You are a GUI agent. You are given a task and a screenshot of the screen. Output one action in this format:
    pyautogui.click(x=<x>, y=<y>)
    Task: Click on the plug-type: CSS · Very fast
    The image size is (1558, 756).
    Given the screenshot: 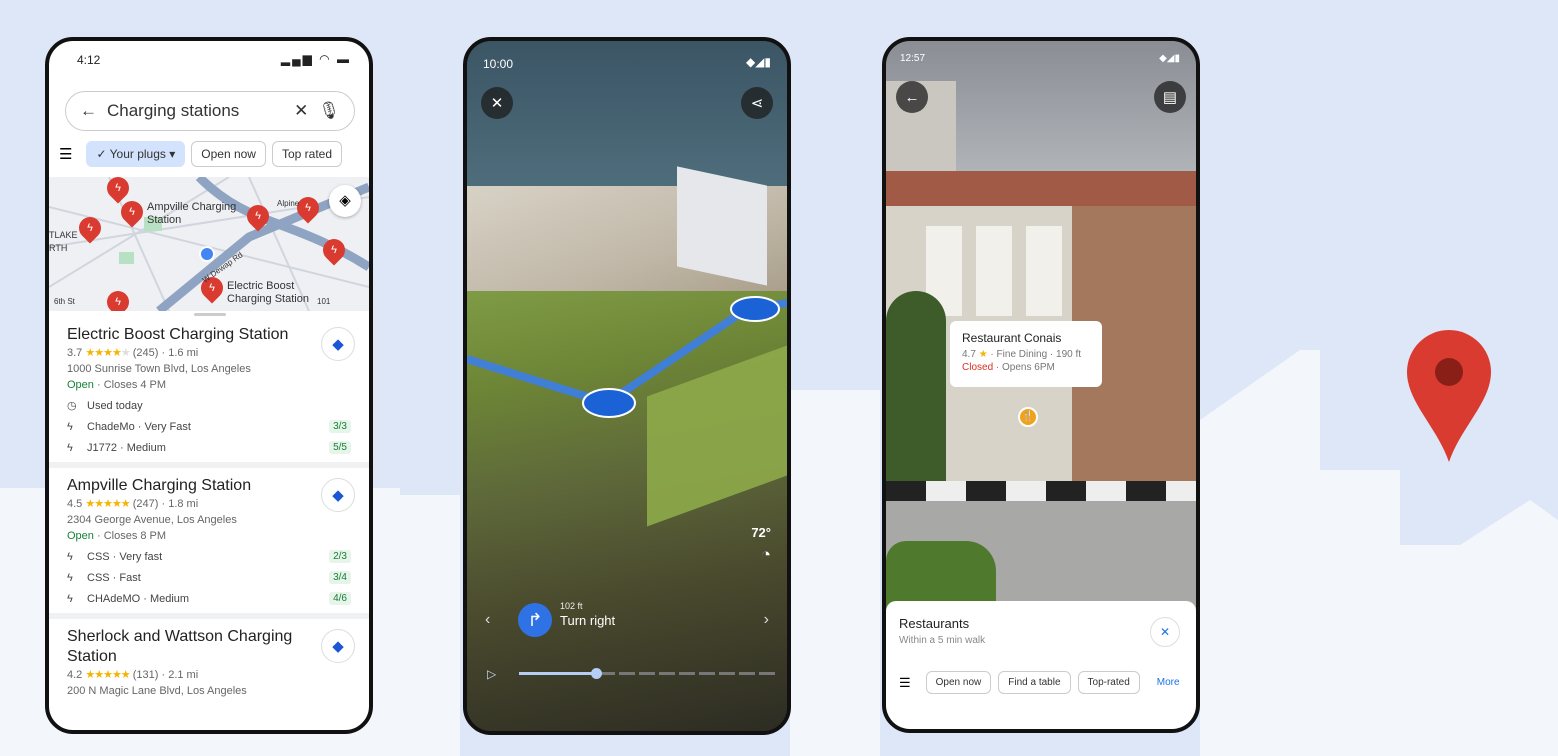 What is the action you would take?
    pyautogui.click(x=125, y=556)
    